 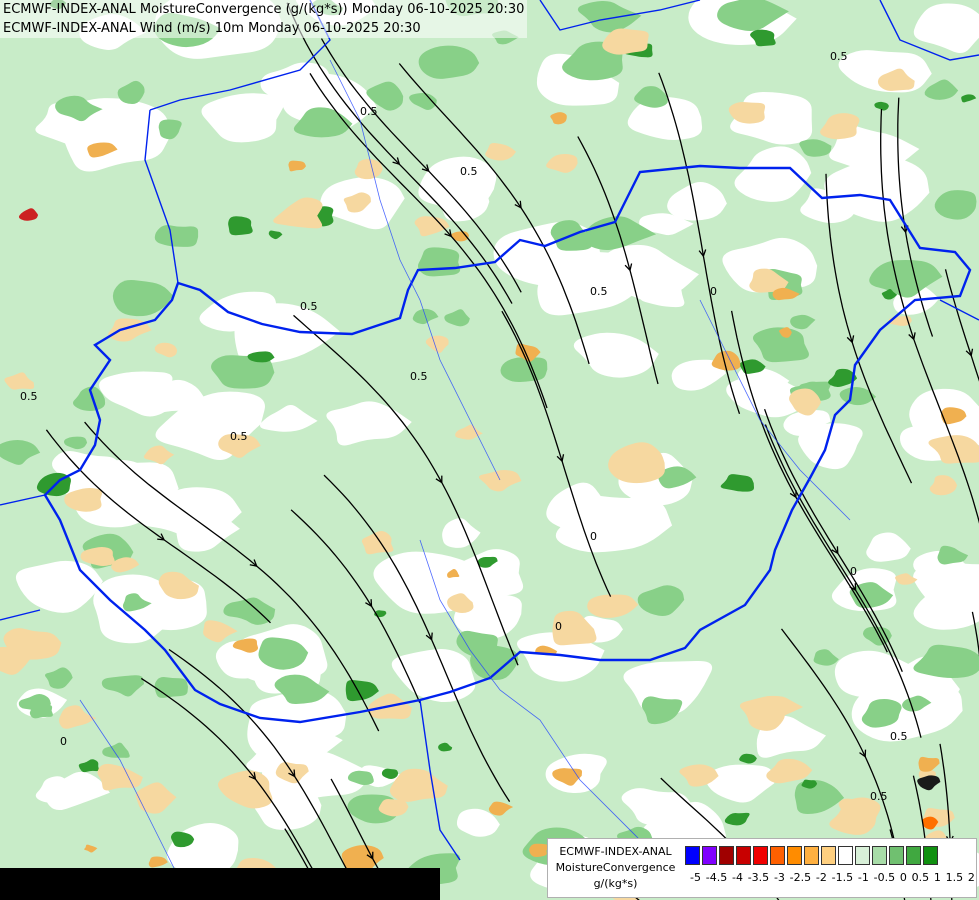 What do you see at coordinates (539, 850) in the screenshot?
I see `strong-divergence-patch` at bounding box center [539, 850].